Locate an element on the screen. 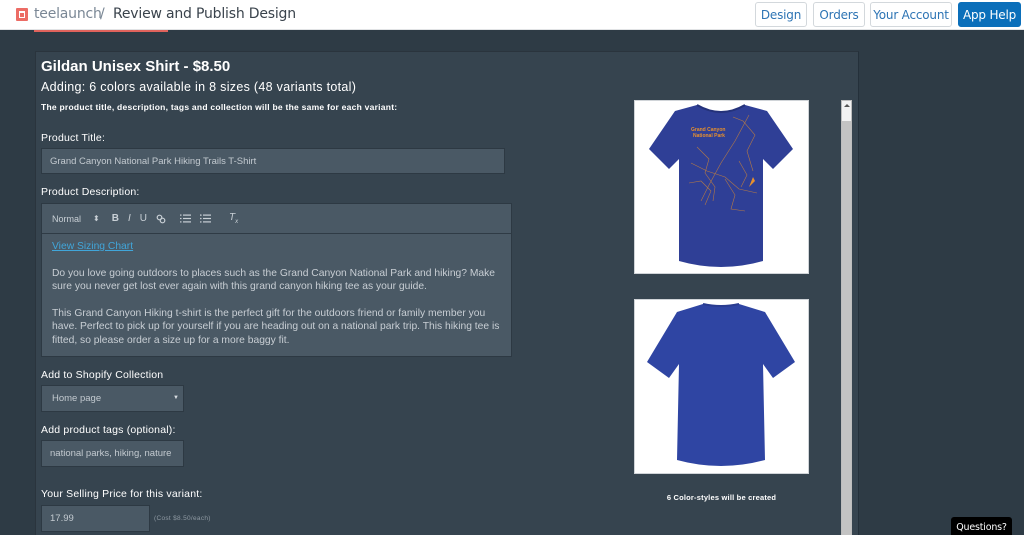 Image resolution: width=1024 pixels, height=535 pixels. collection-label: Add to Shopify Collection is located at coordinates (102, 375).